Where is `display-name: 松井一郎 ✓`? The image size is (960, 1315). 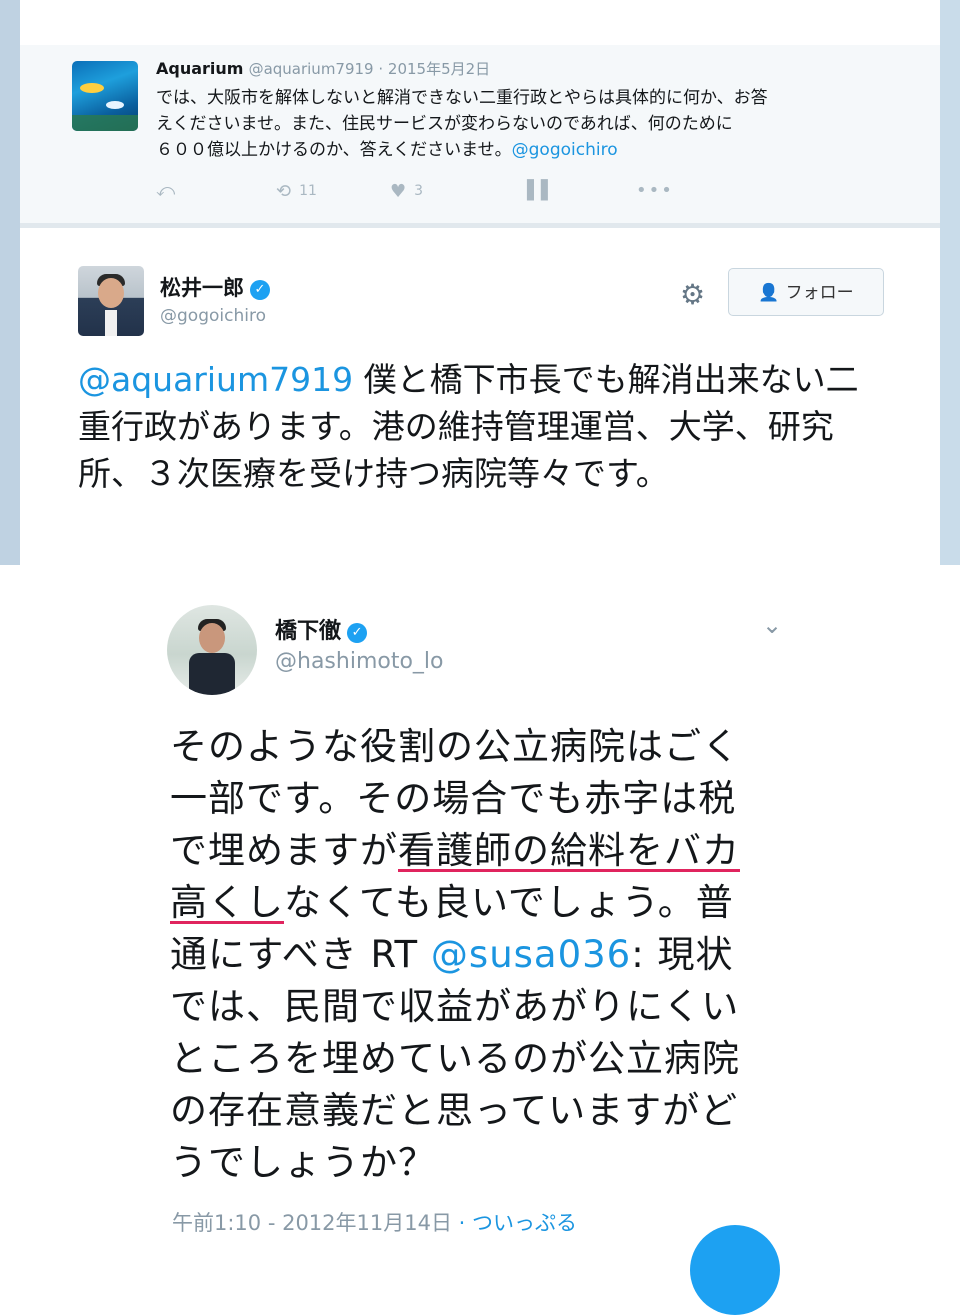 display-name: 松井一郎 ✓ is located at coordinates (215, 287).